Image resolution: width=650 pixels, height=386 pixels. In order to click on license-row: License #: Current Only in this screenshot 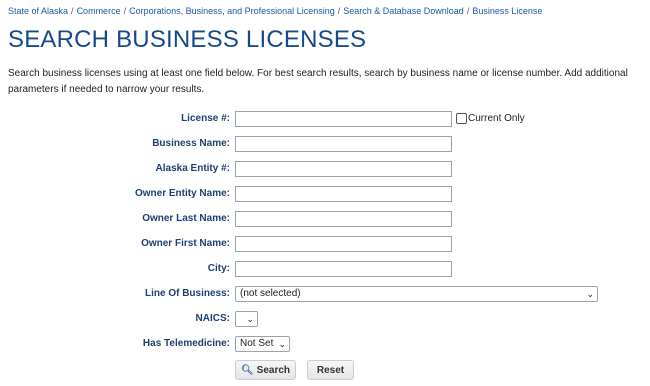, I will do `click(325, 120)`.